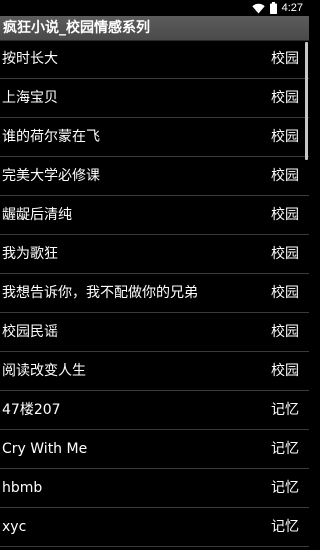  What do you see at coordinates (273, 8) in the screenshot?
I see `battery-icon` at bounding box center [273, 8].